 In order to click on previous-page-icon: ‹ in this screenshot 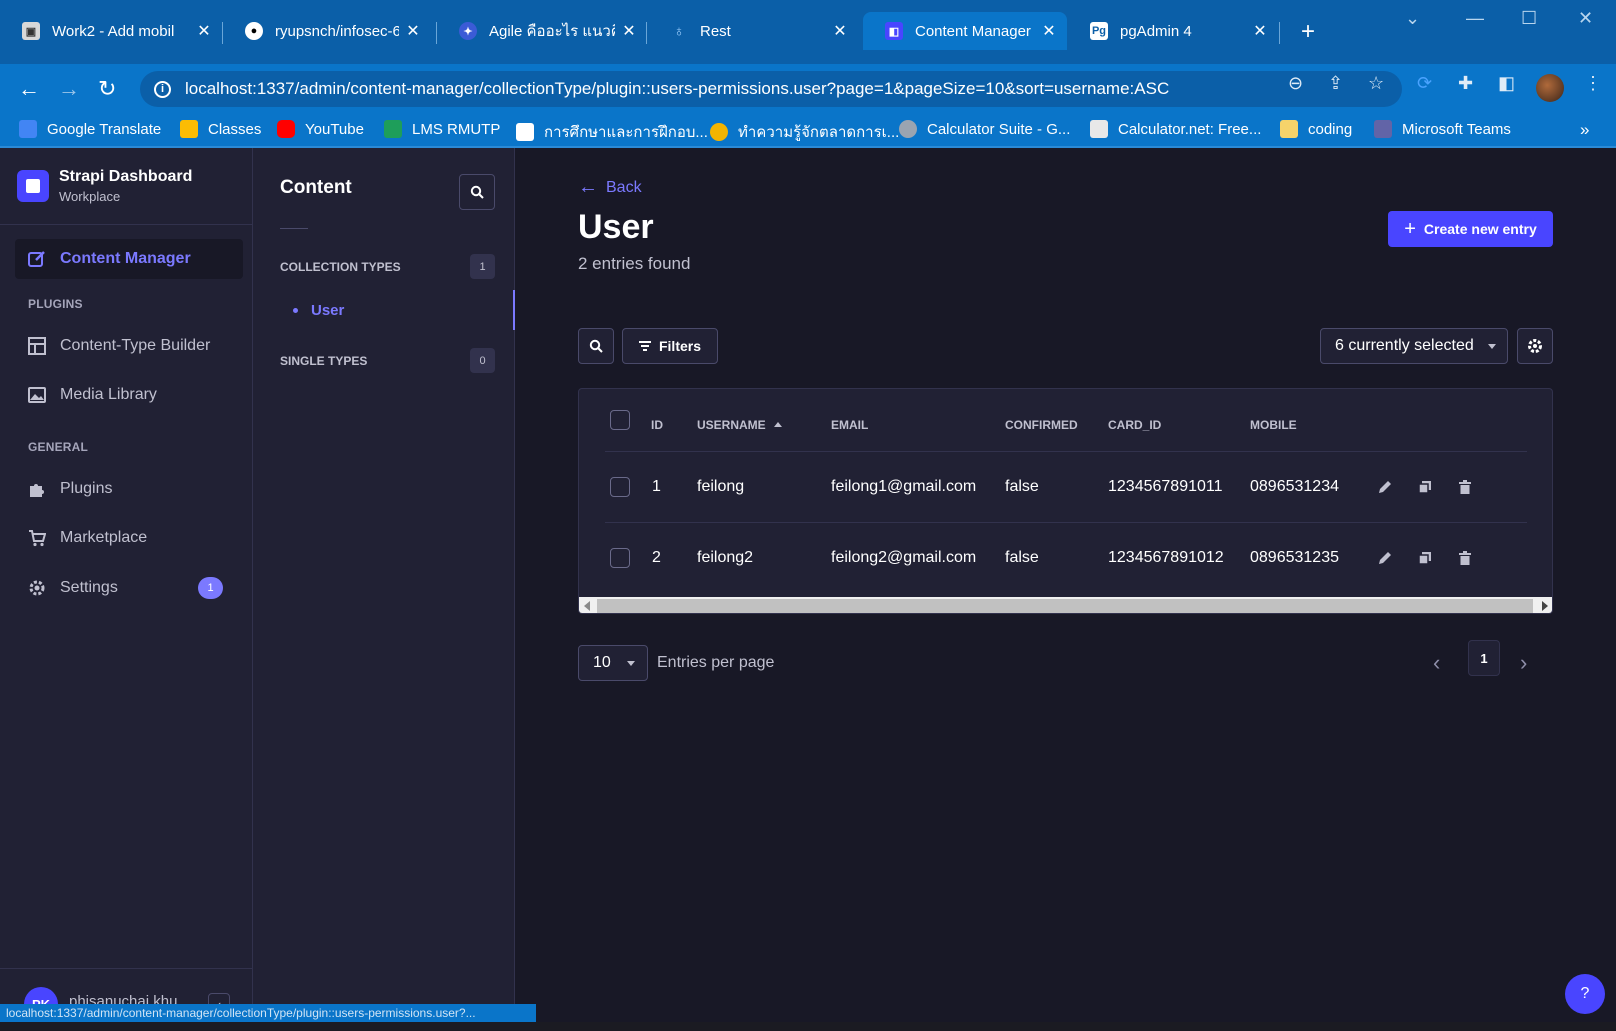, I will do `click(1436, 663)`.